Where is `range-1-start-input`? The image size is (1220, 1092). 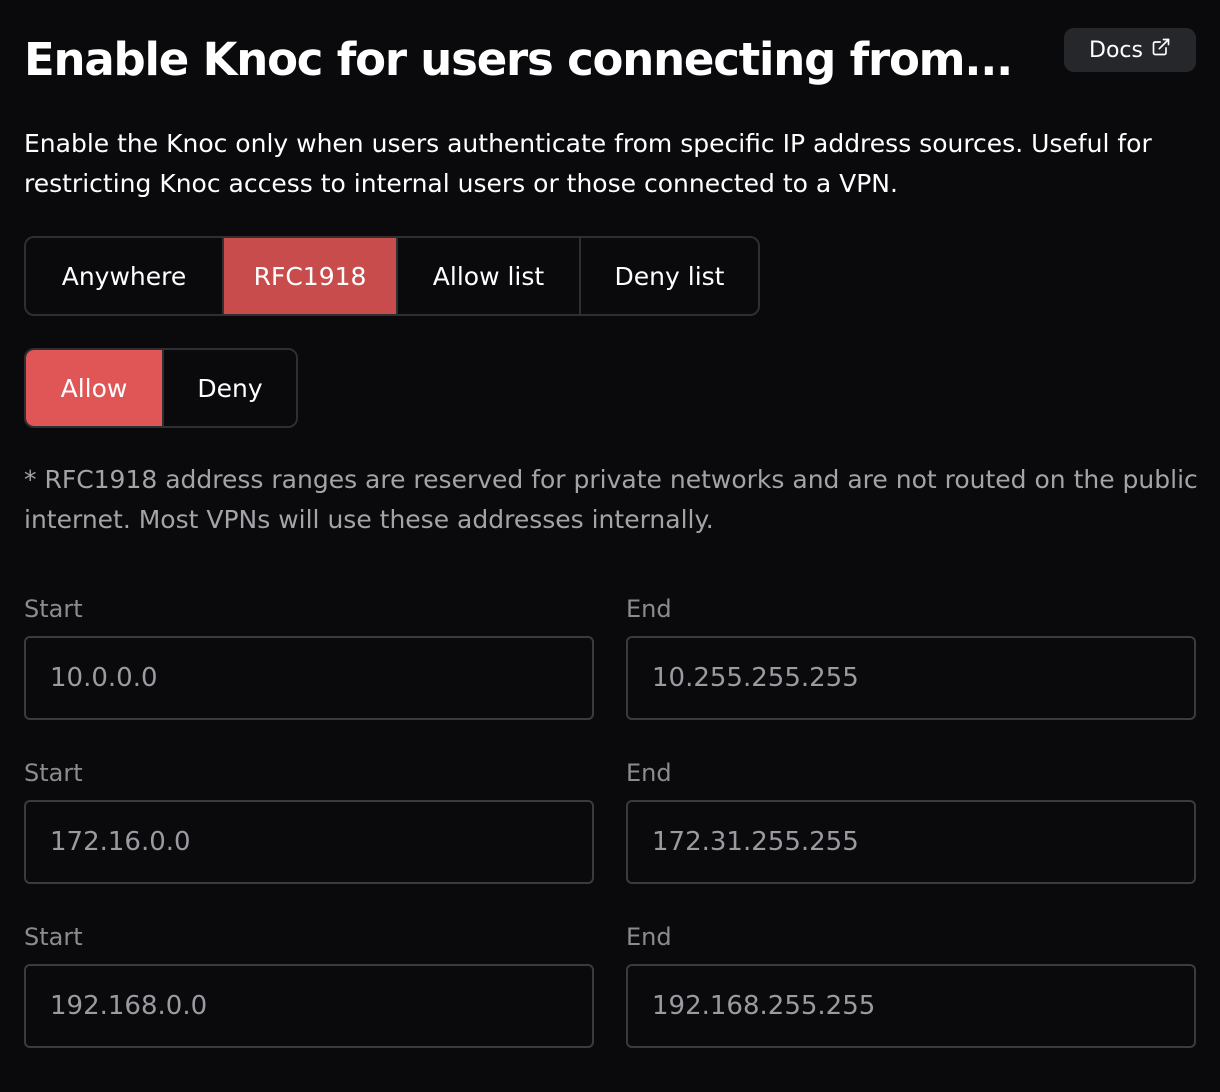
range-1-start-input is located at coordinates (309, 678).